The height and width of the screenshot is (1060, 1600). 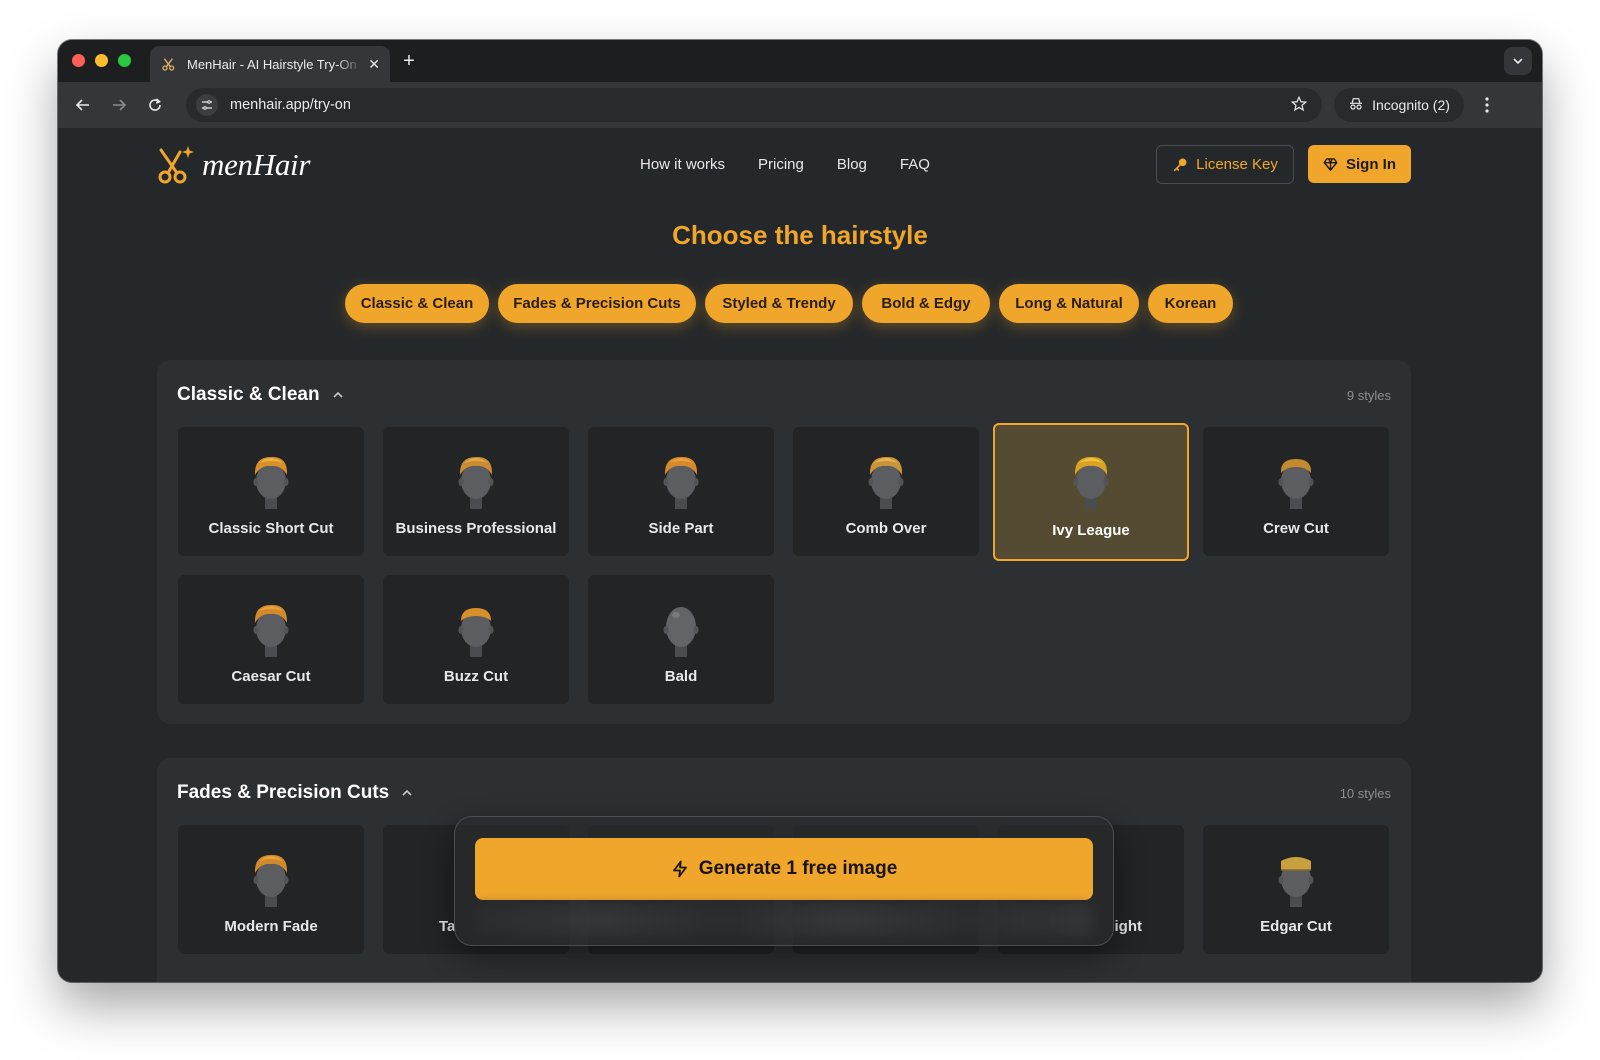 What do you see at coordinates (1180, 164) in the screenshot?
I see `key-icon` at bounding box center [1180, 164].